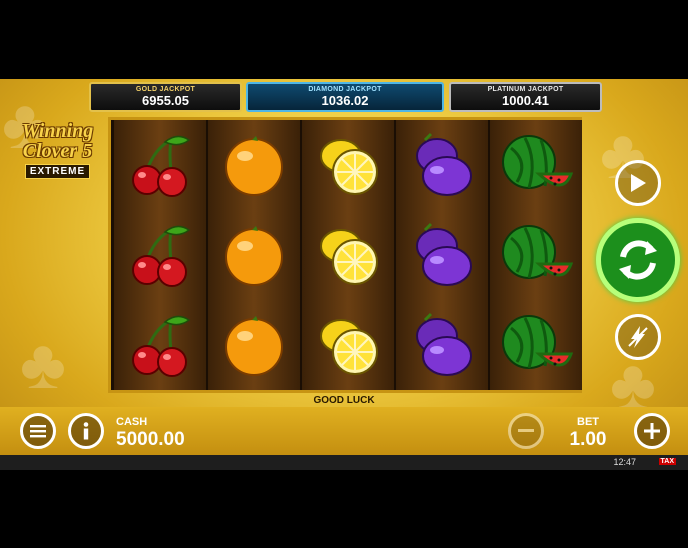 The height and width of the screenshot is (548, 688). Describe the element at coordinates (345, 89) in the screenshot. I see `jackpot-label: DIAMOND JACKPOT` at that location.